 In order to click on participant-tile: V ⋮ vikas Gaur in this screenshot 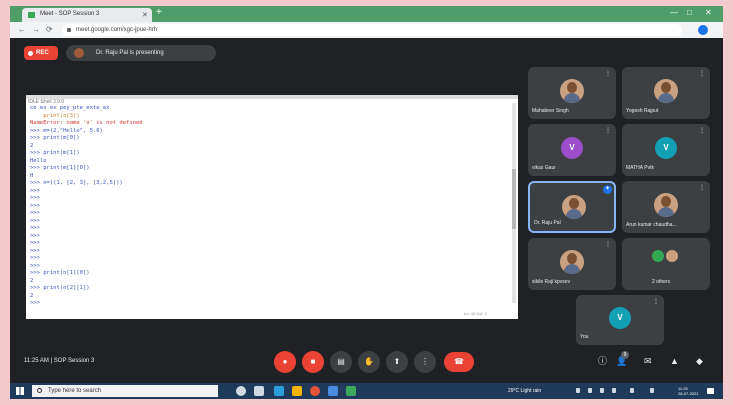, I will do `click(572, 150)`.